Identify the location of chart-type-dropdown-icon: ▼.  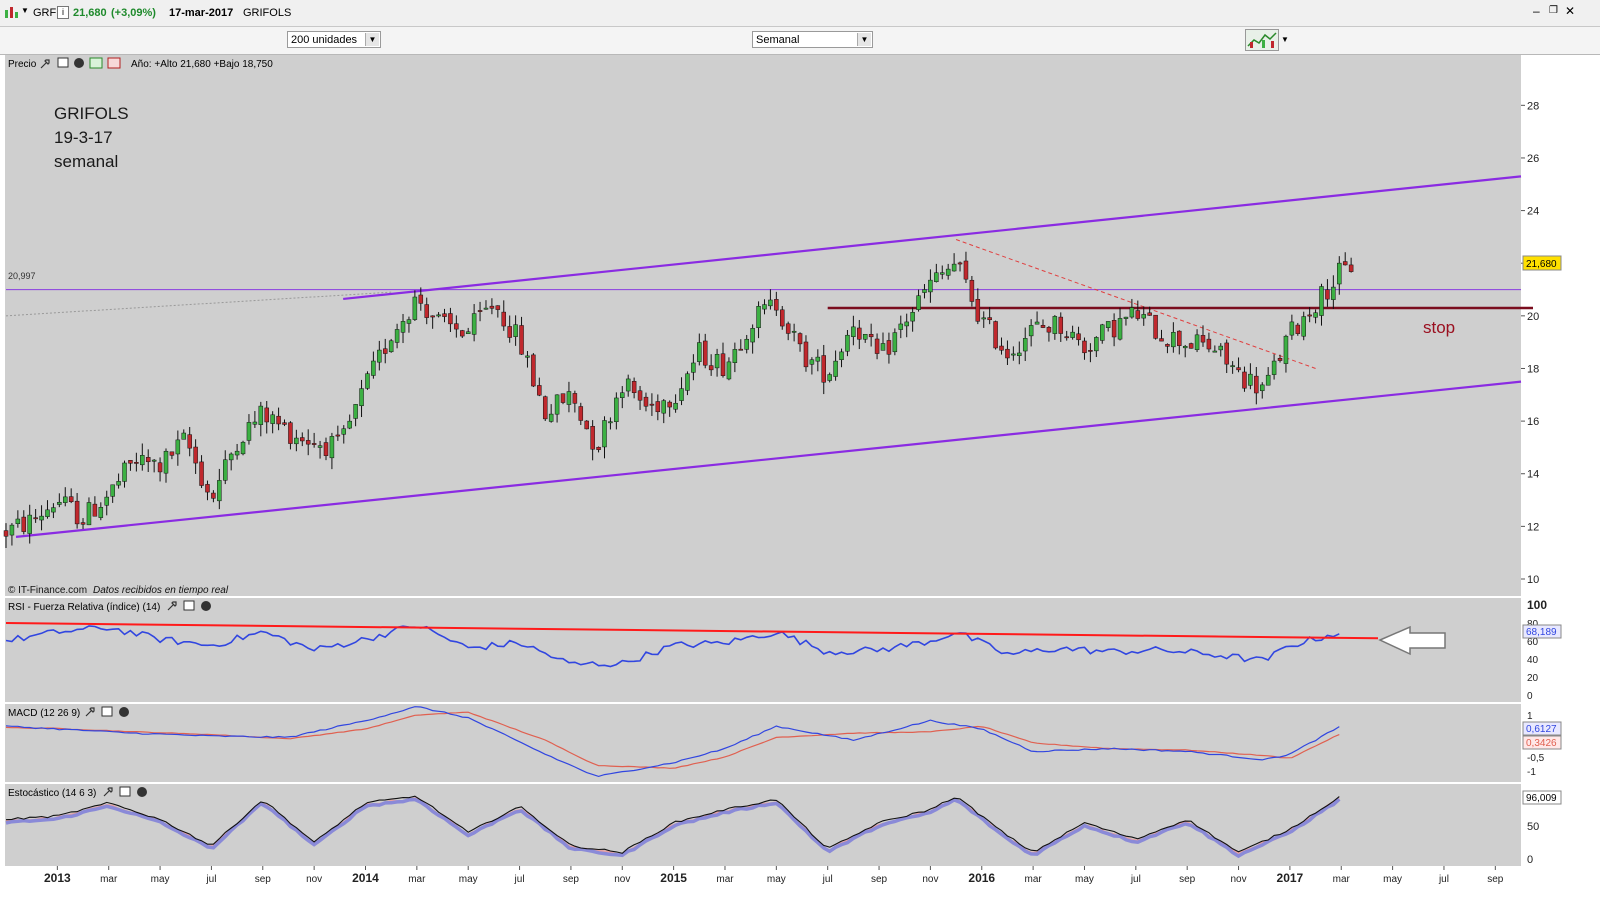
(25, 10).